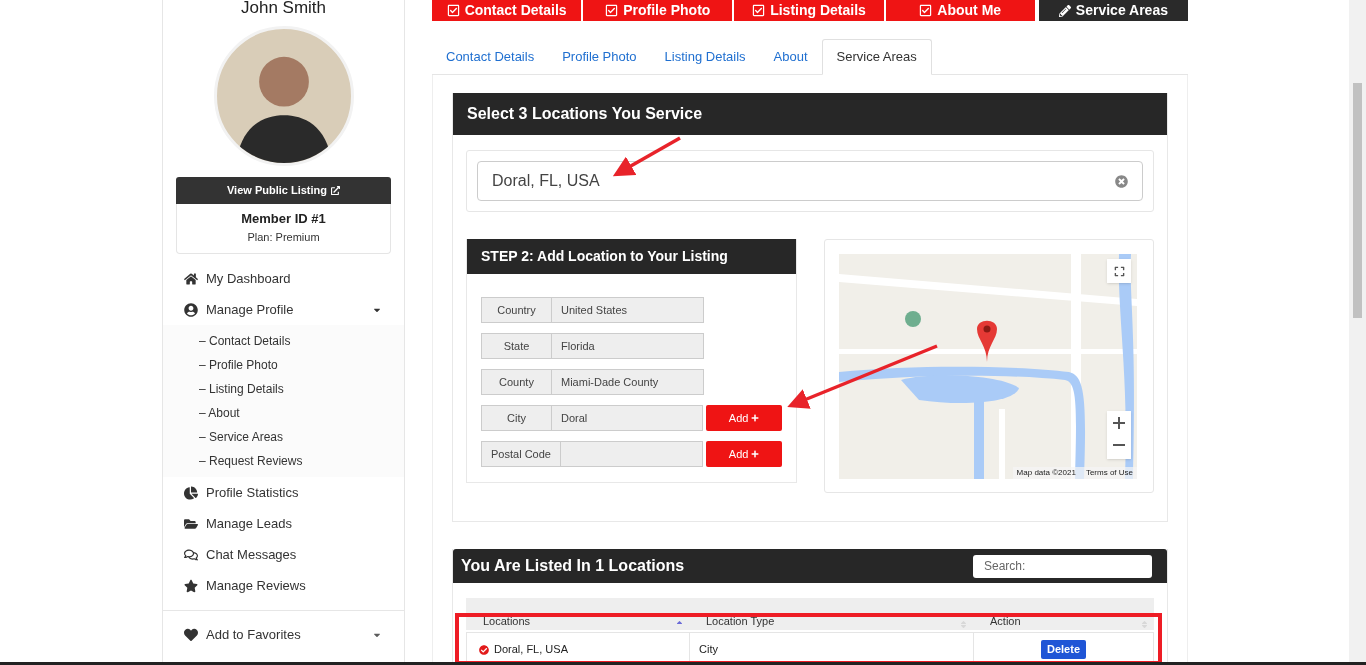  Describe the element at coordinates (1109, 473) in the screenshot. I see `terms-link: Terms of Use` at that location.